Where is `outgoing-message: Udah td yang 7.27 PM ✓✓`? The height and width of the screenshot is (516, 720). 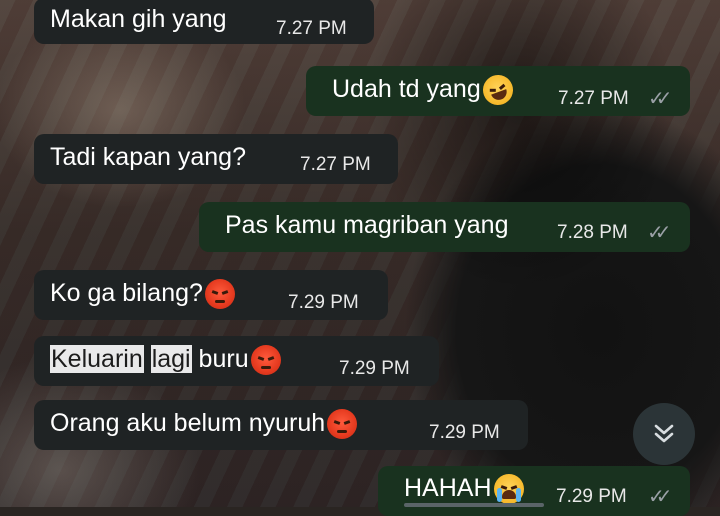
outgoing-message: Udah td yang 7.27 PM ✓✓ is located at coordinates (498, 91).